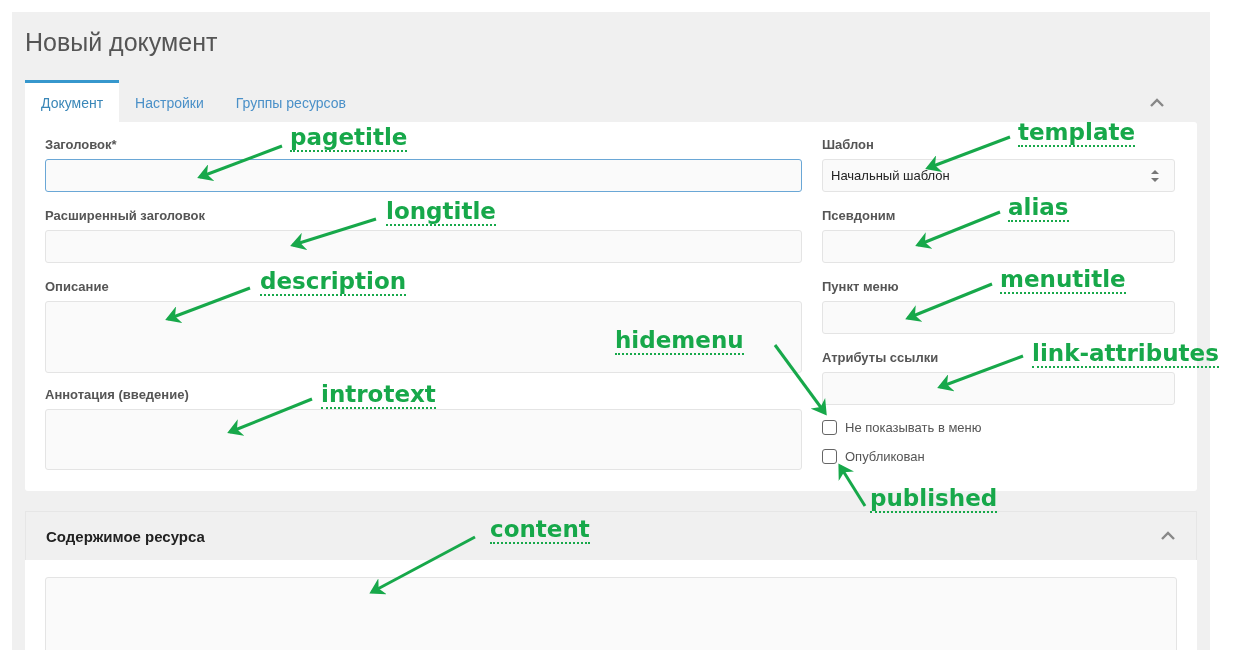 This screenshot has width=1252, height=650. Describe the element at coordinates (885, 456) in the screenshot. I see `checkbox-label: Опубликован` at that location.